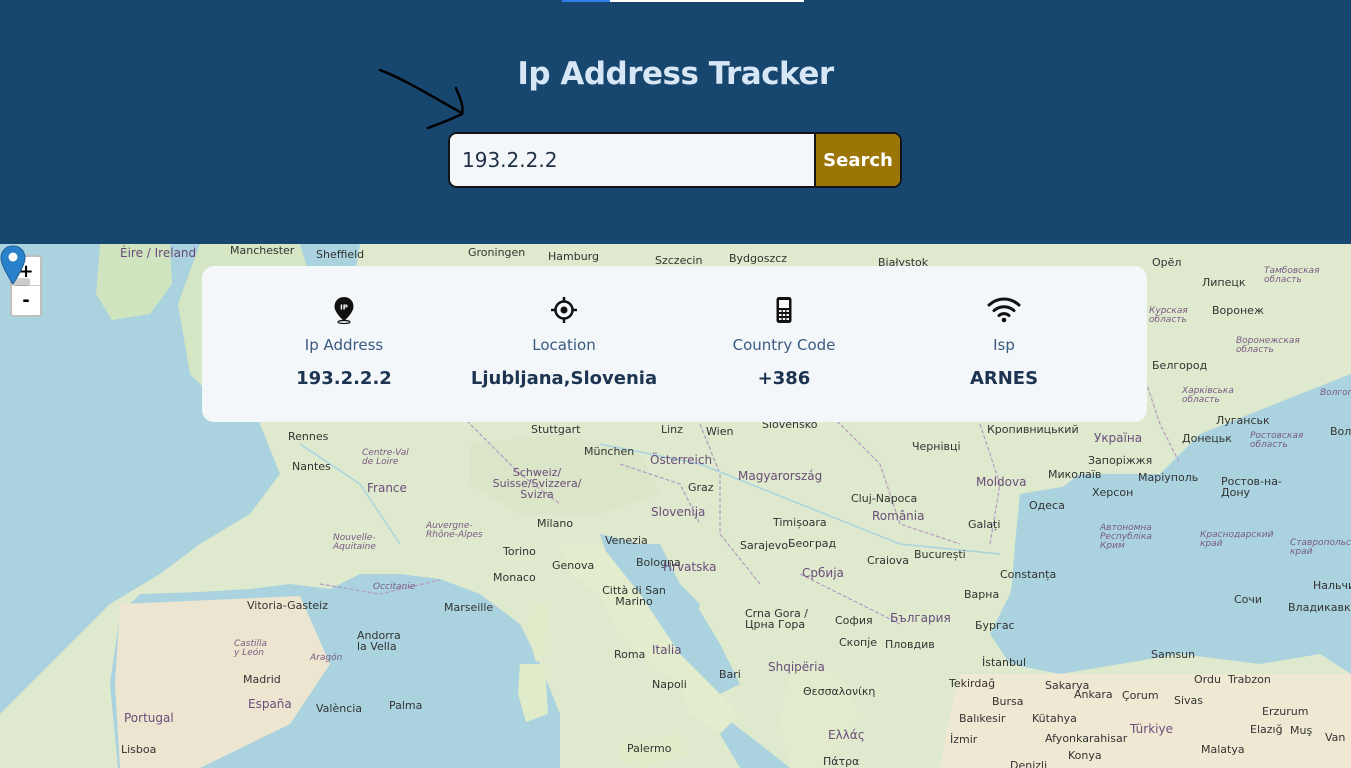  What do you see at coordinates (707, 1) in the screenshot?
I see `top-strip-light` at bounding box center [707, 1].